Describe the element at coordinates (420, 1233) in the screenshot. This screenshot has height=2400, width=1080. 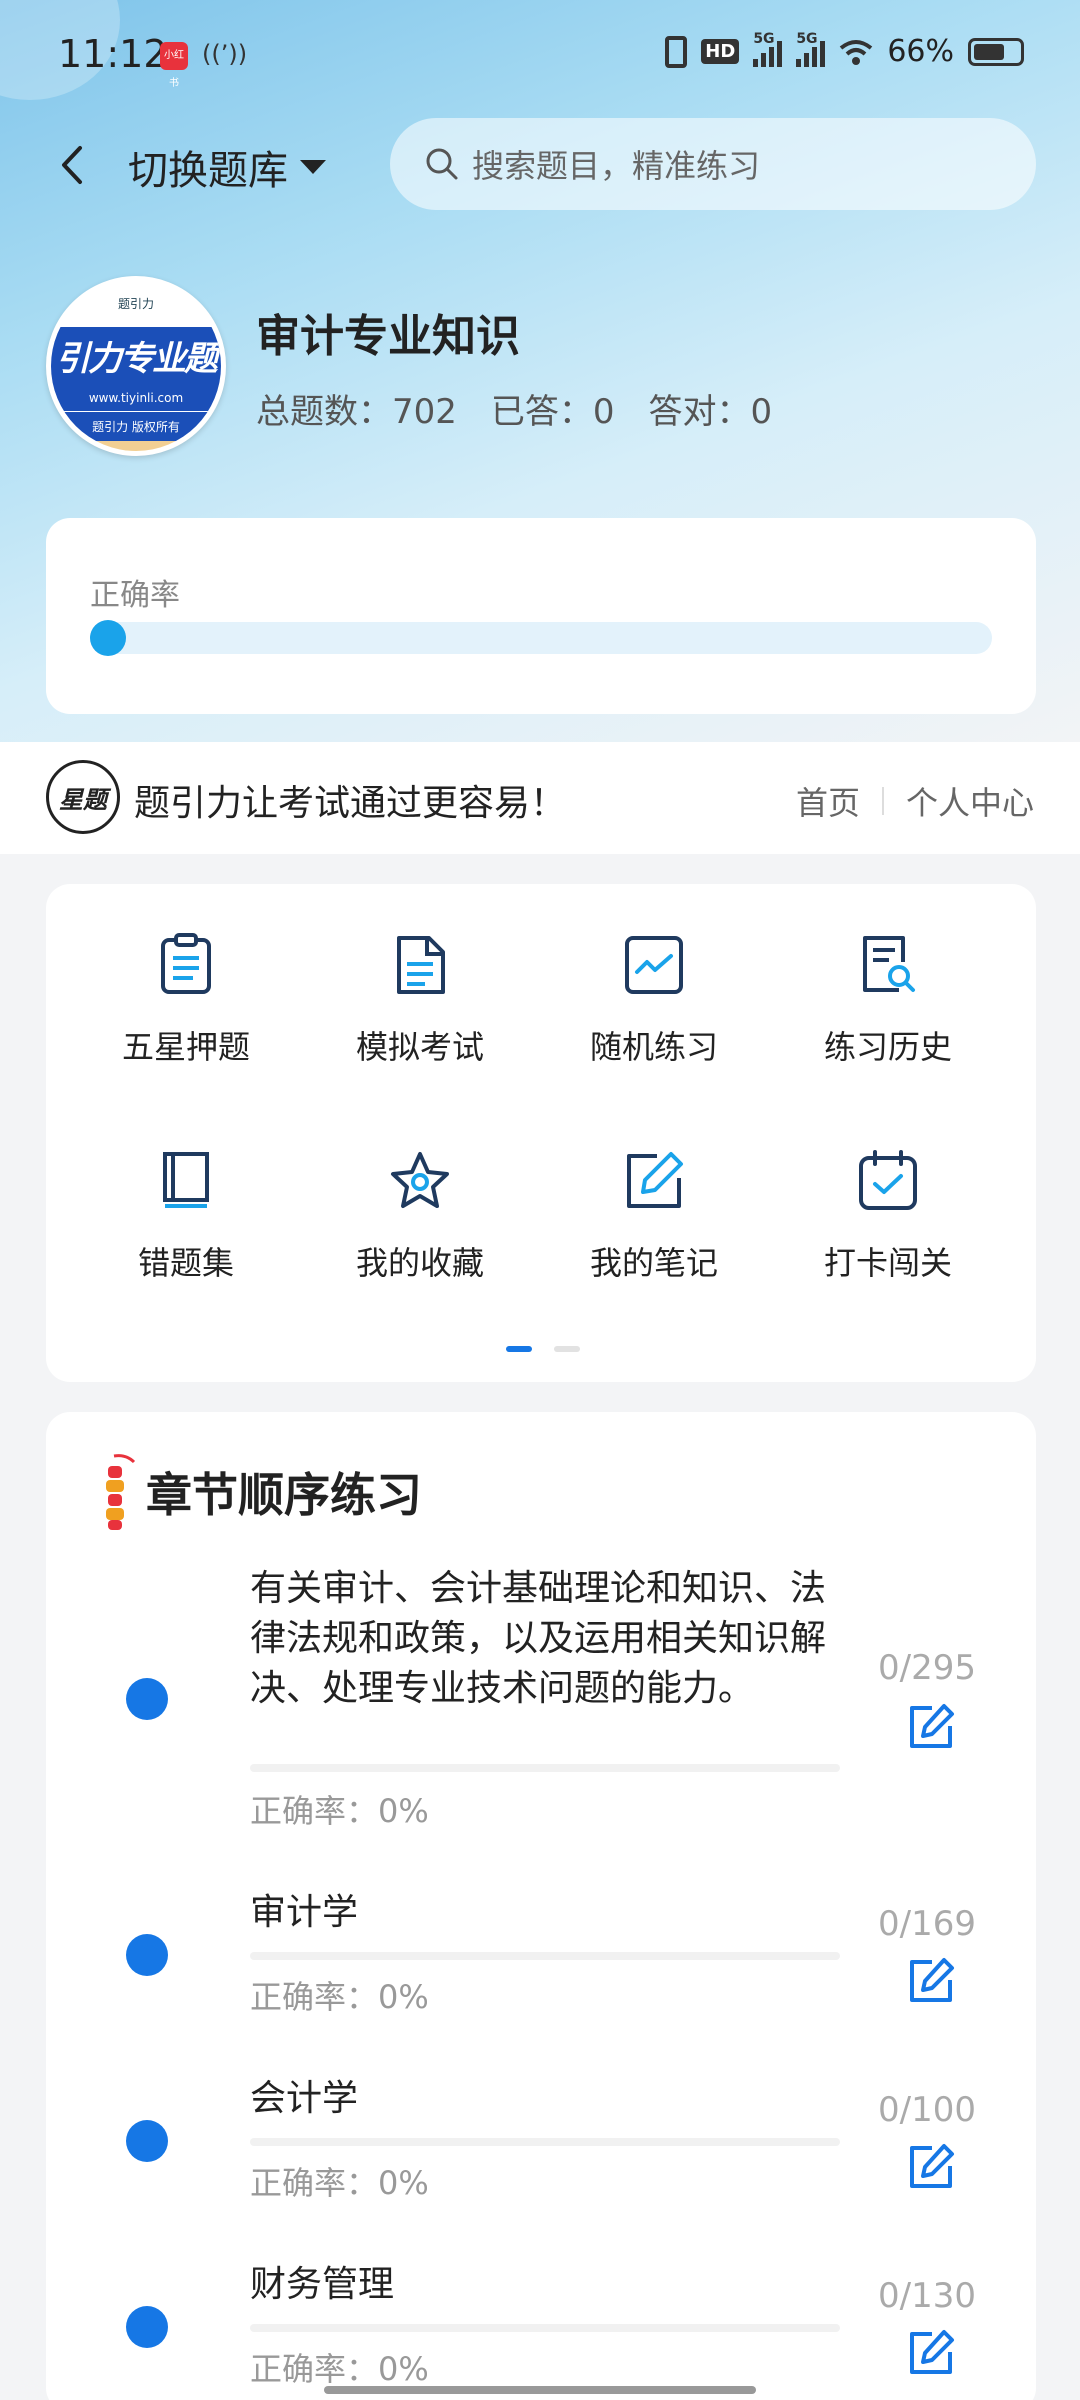
I see `feature-favorites: 我的收藏` at that location.